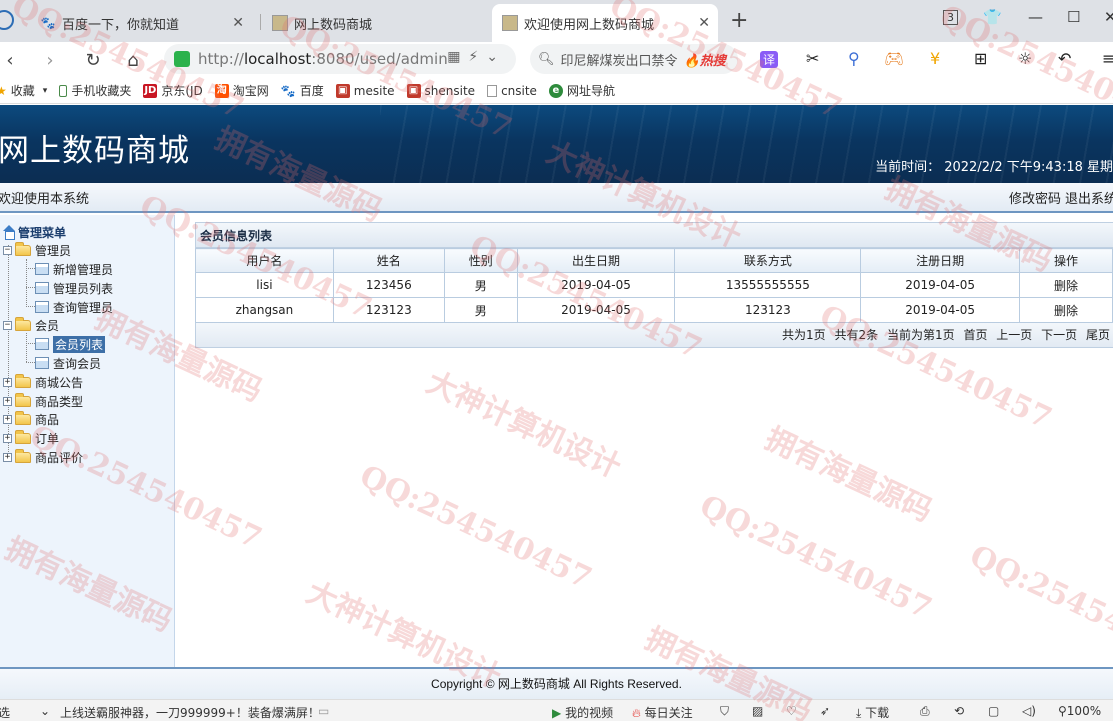 The height and width of the screenshot is (721, 1113). I want to click on sidebar-item-query-member: 查询会员, so click(68, 363).